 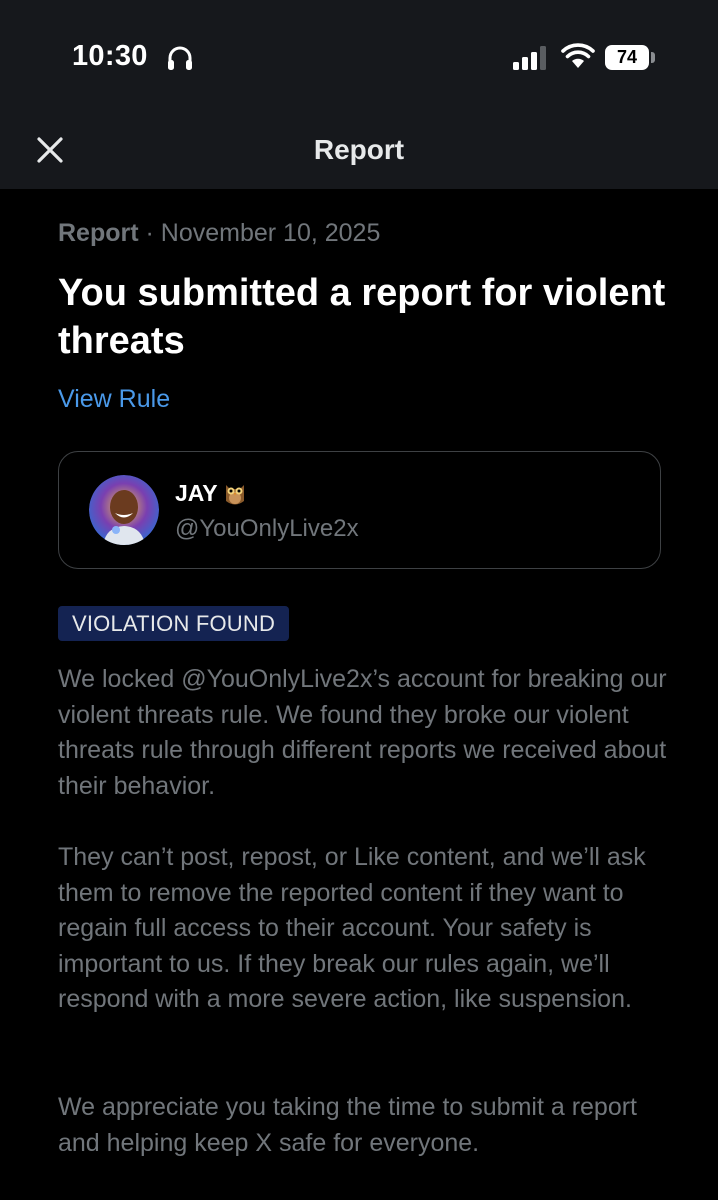 What do you see at coordinates (234, 495) in the screenshot?
I see `owl-icon` at bounding box center [234, 495].